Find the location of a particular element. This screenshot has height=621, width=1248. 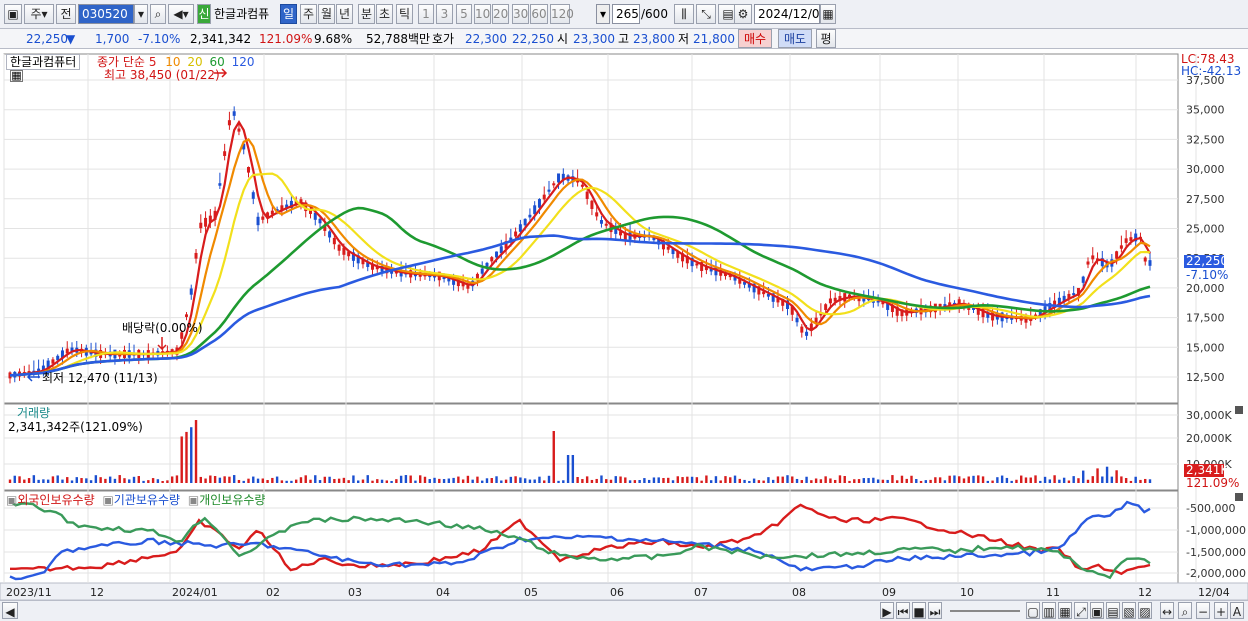

period-button-2: 월 is located at coordinates (326, 14).